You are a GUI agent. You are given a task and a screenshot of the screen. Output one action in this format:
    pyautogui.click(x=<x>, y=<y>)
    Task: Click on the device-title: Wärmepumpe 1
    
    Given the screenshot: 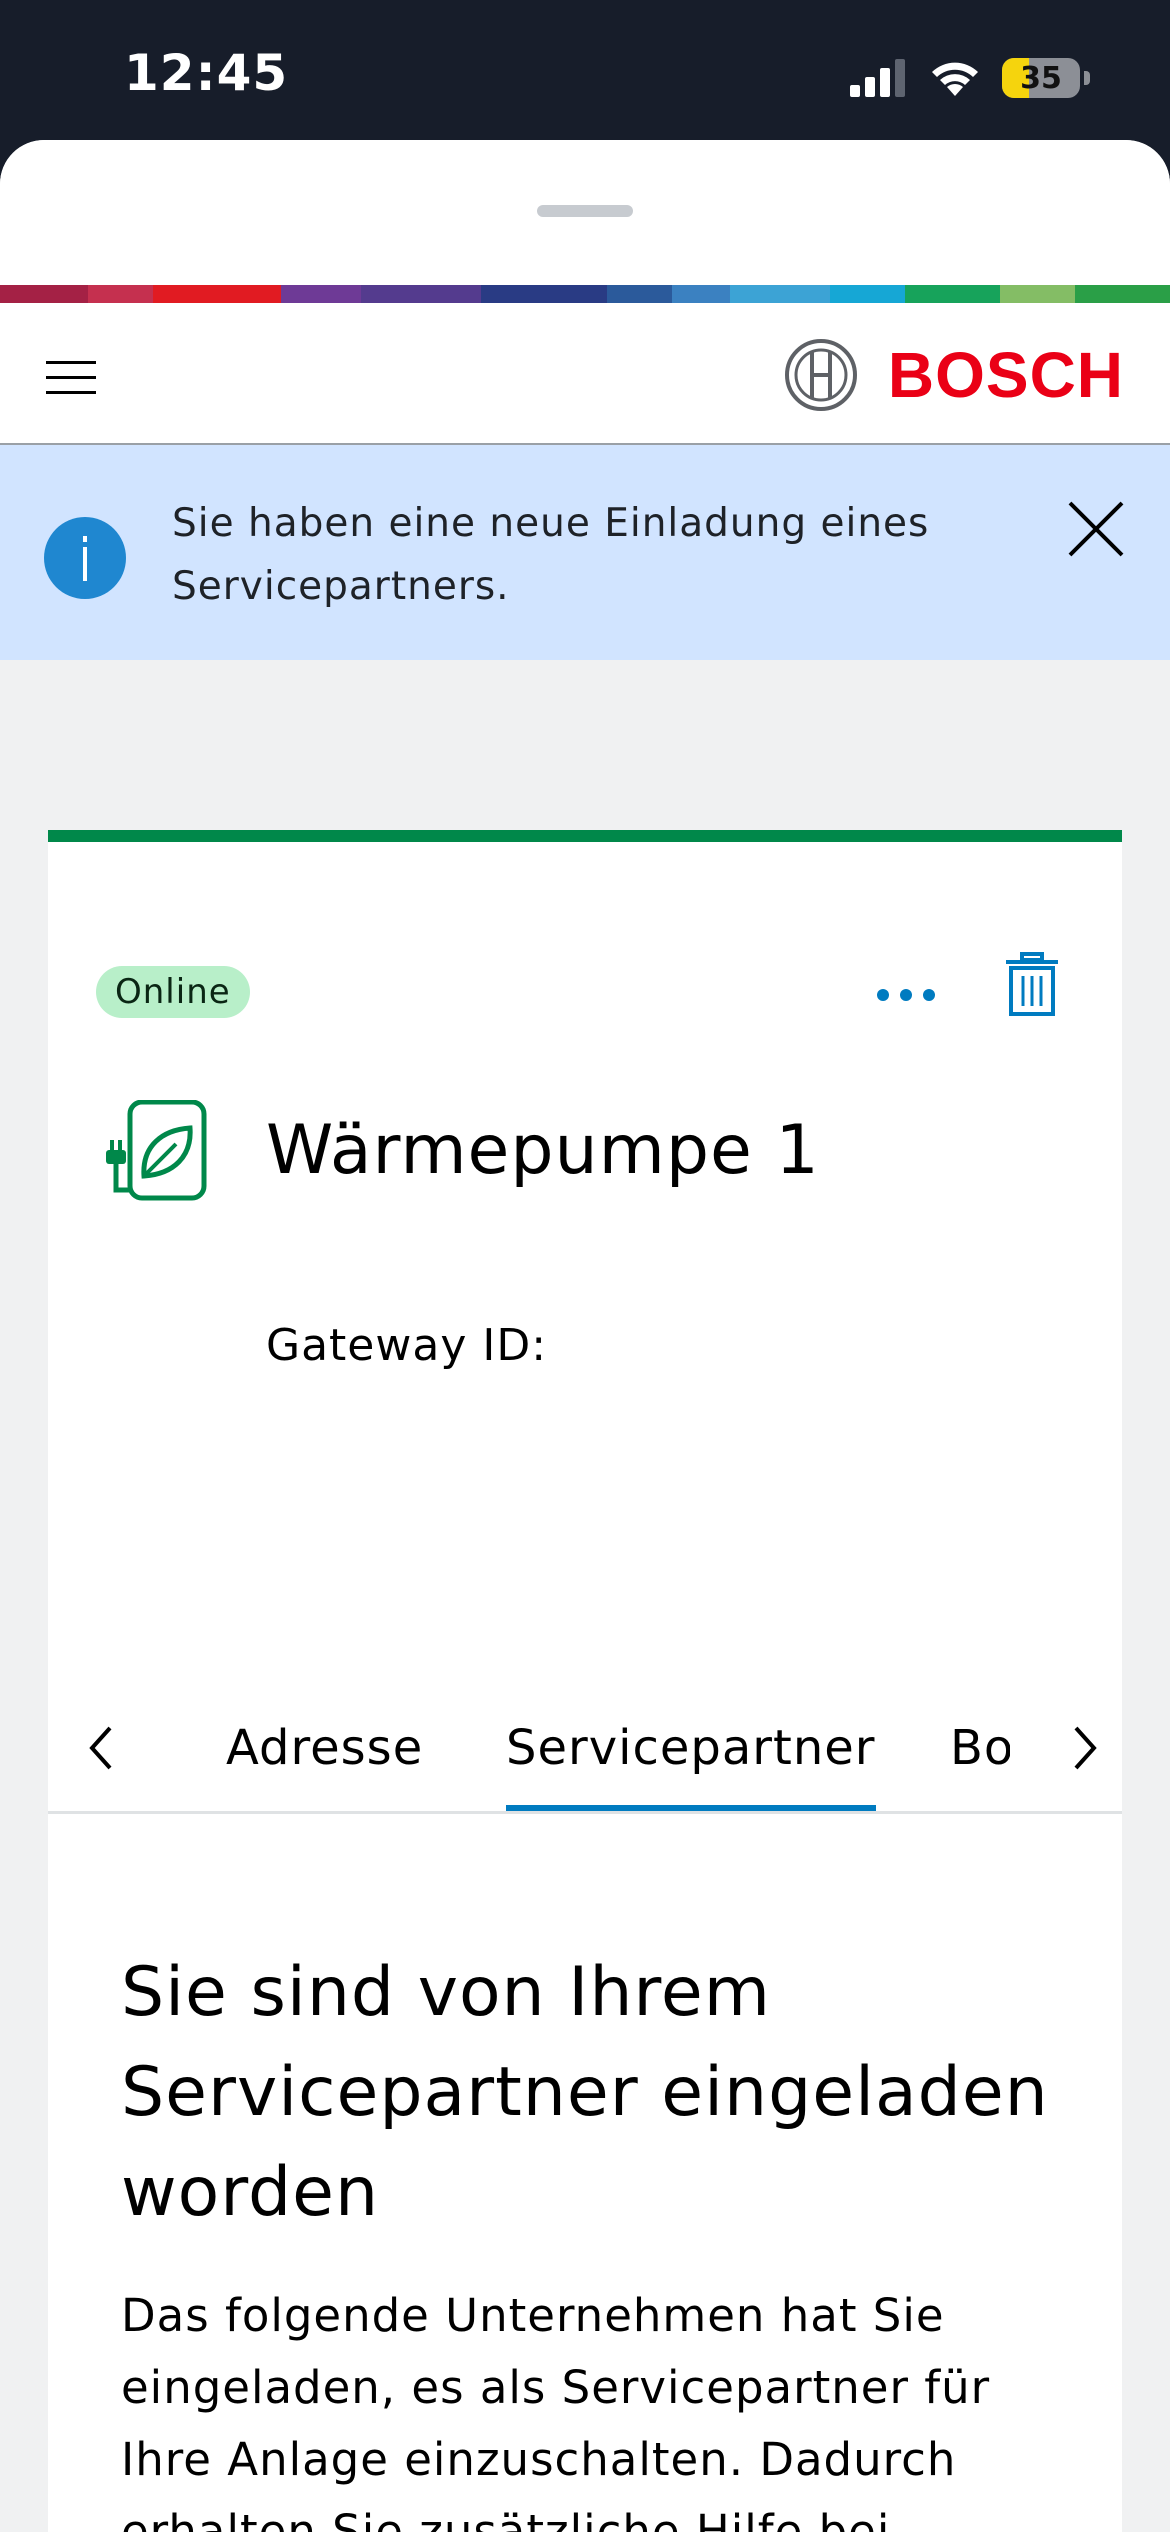 What is the action you would take?
    pyautogui.click(x=543, y=1150)
    